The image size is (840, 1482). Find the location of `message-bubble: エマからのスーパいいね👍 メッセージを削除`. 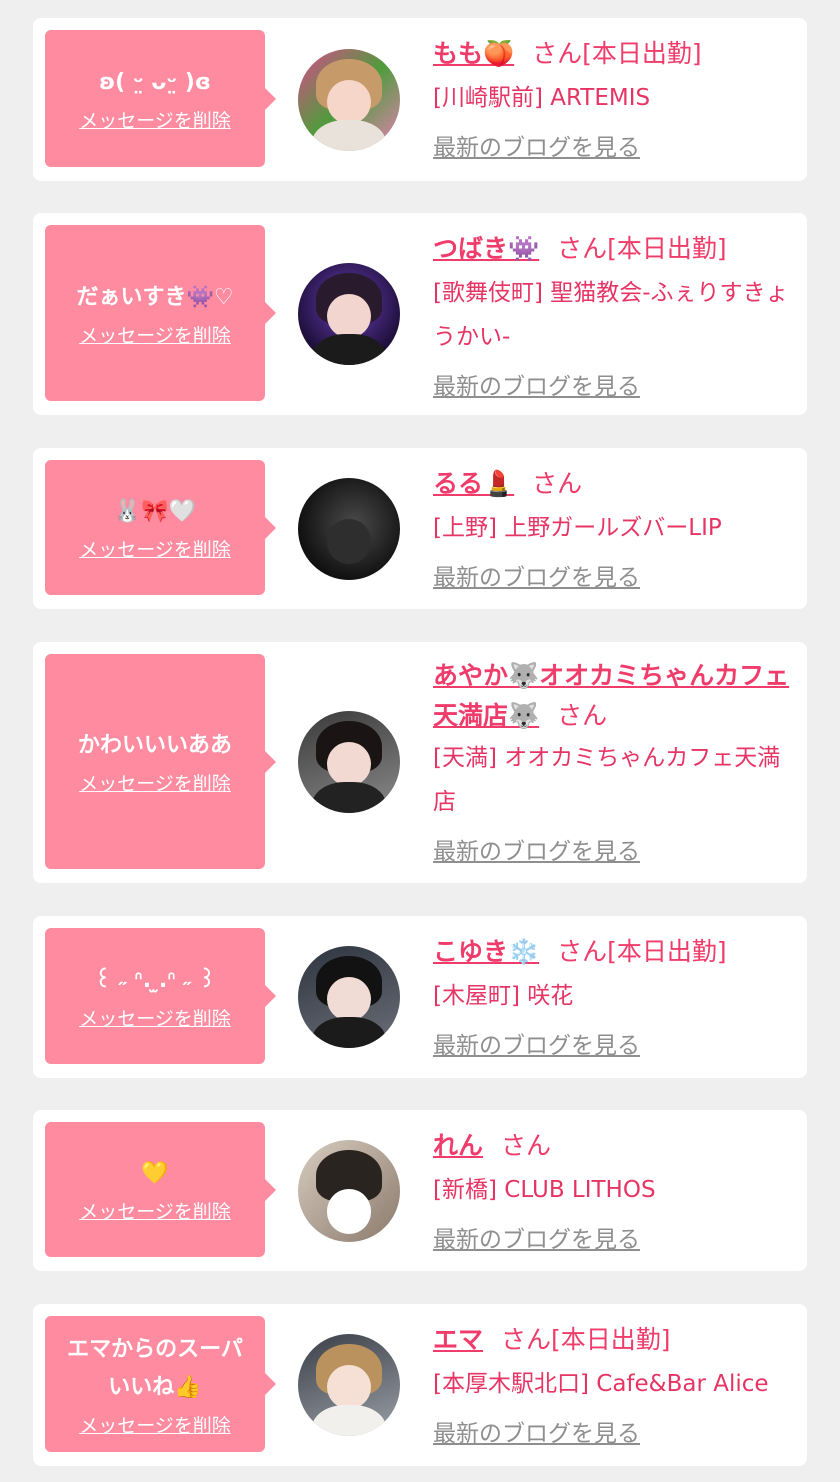

message-bubble: エマからのスーパいいね👍 メッセージを削除 is located at coordinates (160, 1384).